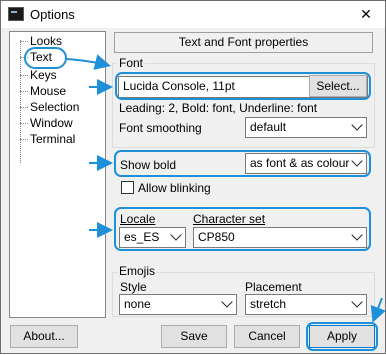  I want to click on arrow-to-font, so click(88, 62).